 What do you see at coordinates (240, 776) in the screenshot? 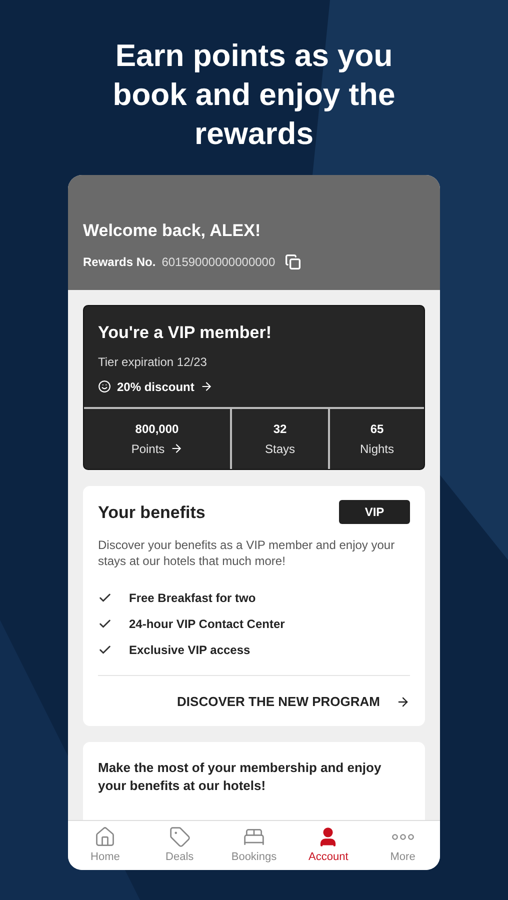
I see `promo-text: Make the most of your membership and enjoy your benefits at our hotels!` at bounding box center [240, 776].